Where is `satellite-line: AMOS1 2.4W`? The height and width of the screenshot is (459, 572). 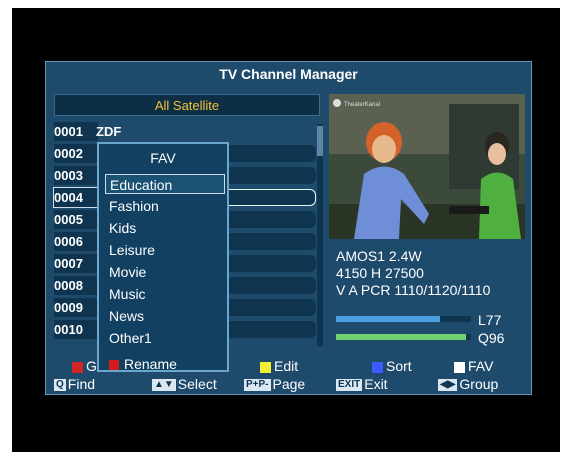 satellite-line: AMOS1 2.4W is located at coordinates (379, 256).